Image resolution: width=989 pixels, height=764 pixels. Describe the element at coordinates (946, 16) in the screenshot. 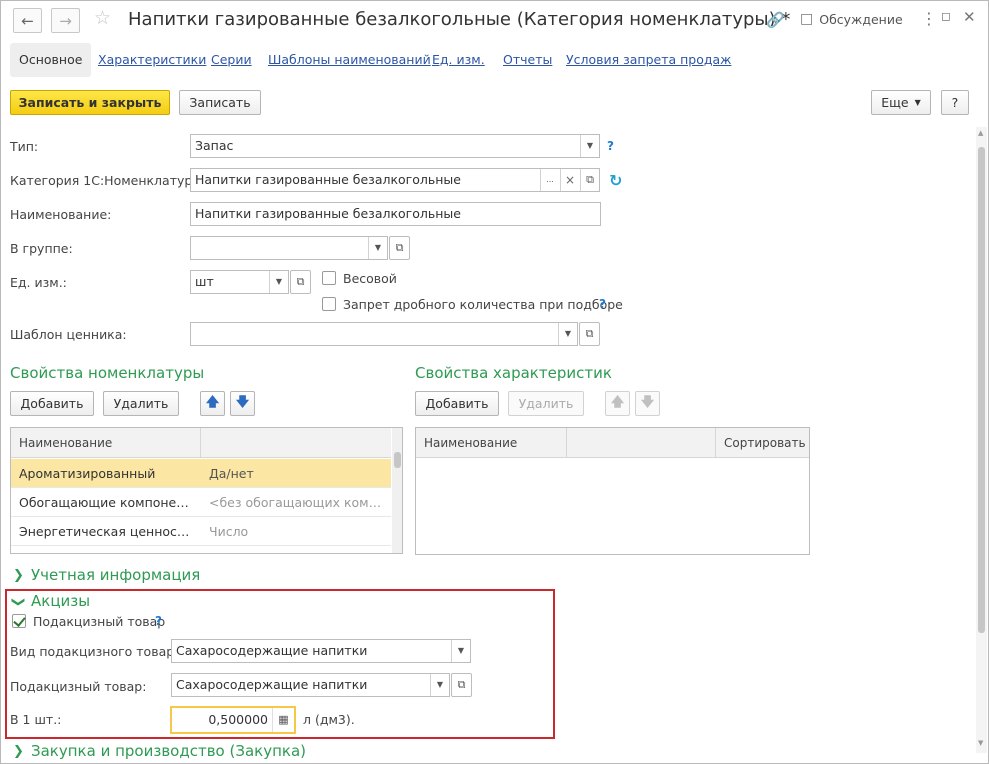

I see `maximize-icon: ◻` at that location.